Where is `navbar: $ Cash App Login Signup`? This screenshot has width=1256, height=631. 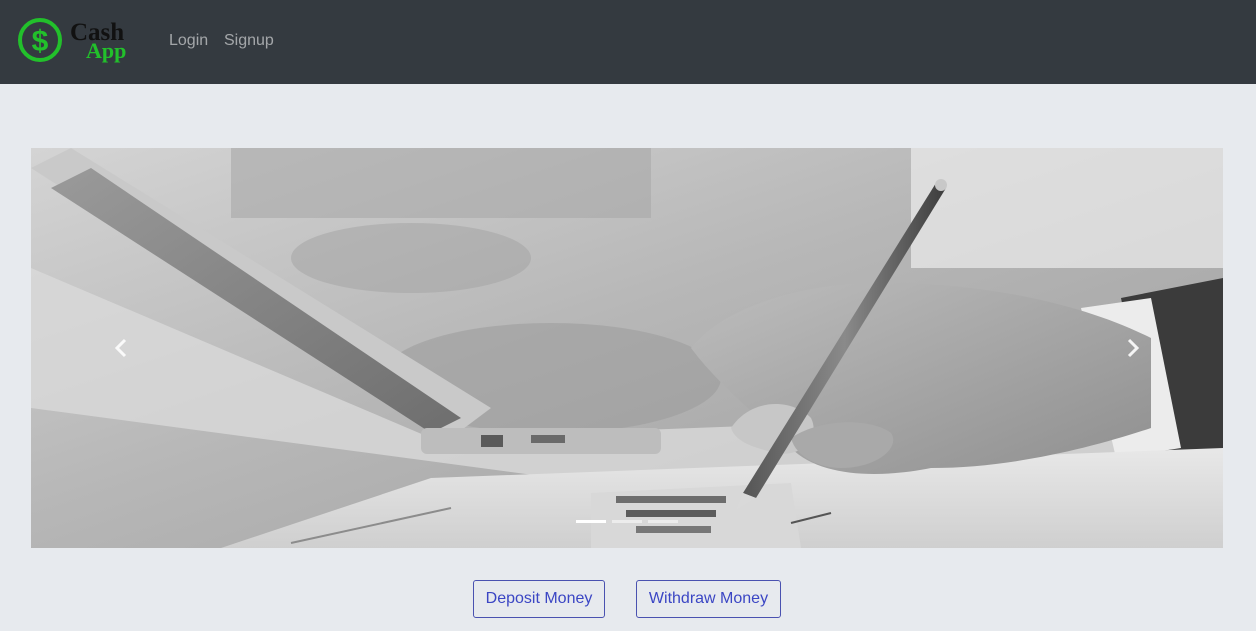 navbar: $ Cash App Login Signup is located at coordinates (628, 42).